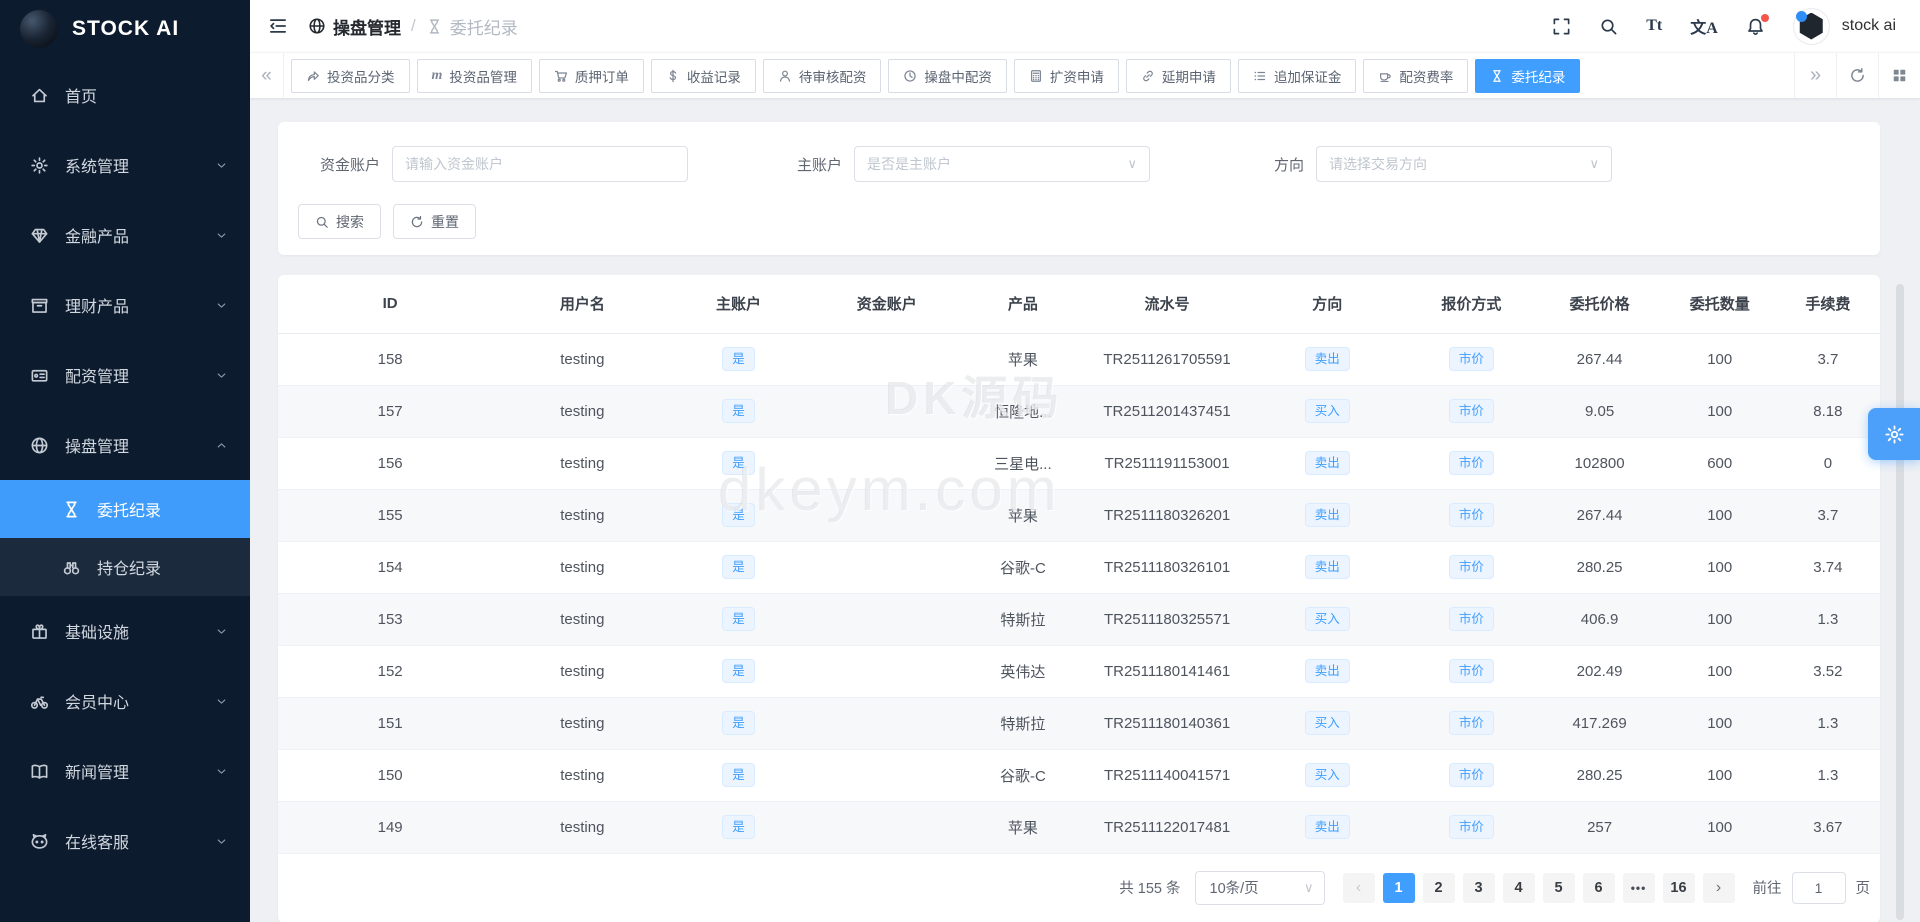 The width and height of the screenshot is (1920, 922). Describe the element at coordinates (1704, 26) in the screenshot. I see `translate-icon: 文A` at that location.